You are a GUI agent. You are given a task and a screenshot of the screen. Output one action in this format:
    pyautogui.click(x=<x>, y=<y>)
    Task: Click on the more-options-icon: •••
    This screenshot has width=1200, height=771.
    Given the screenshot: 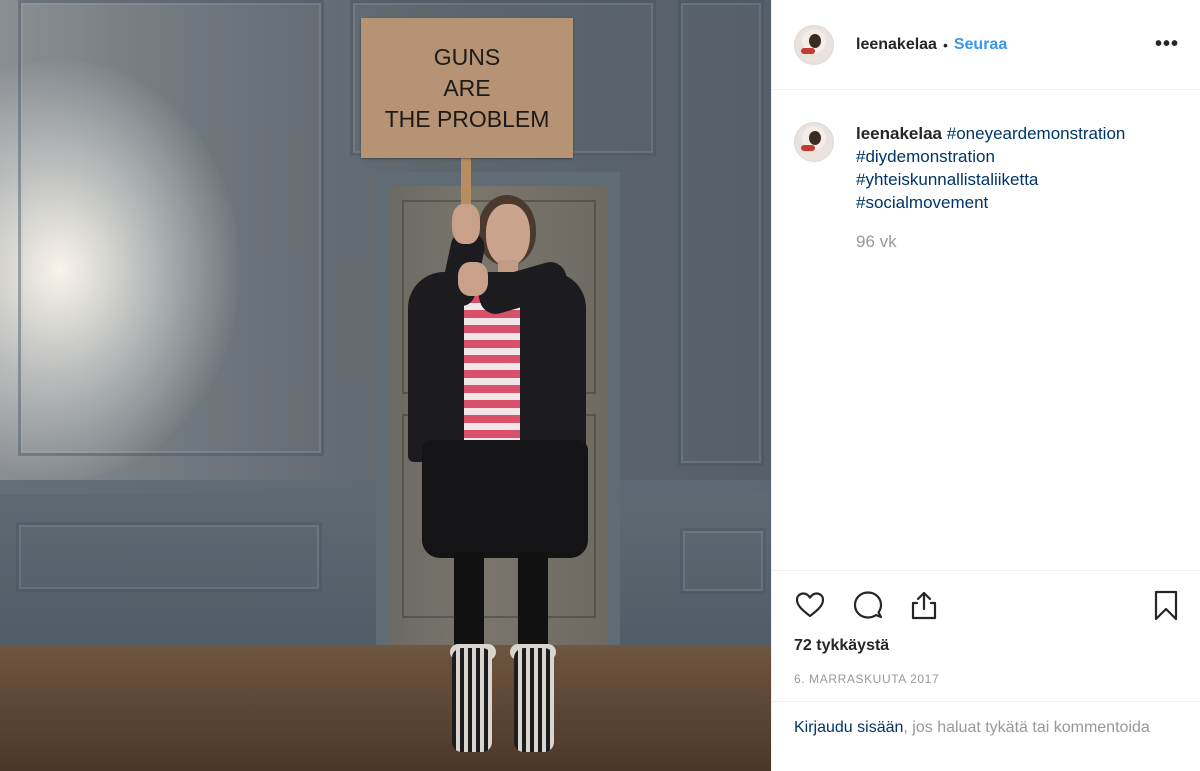 What is the action you would take?
    pyautogui.click(x=1167, y=44)
    